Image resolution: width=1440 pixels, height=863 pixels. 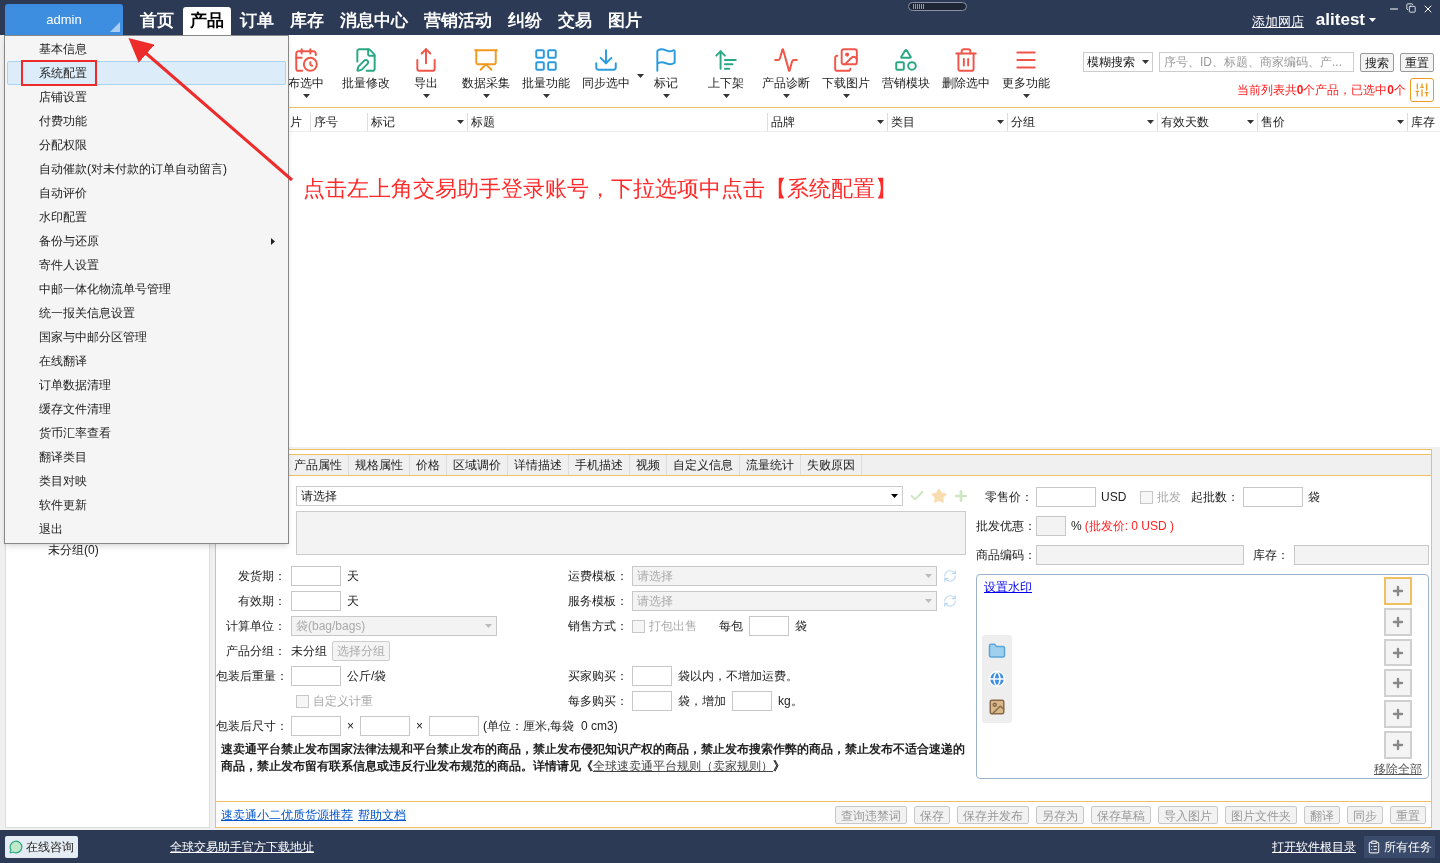 I want to click on column-header: 有效天数, so click(x=1208, y=122).